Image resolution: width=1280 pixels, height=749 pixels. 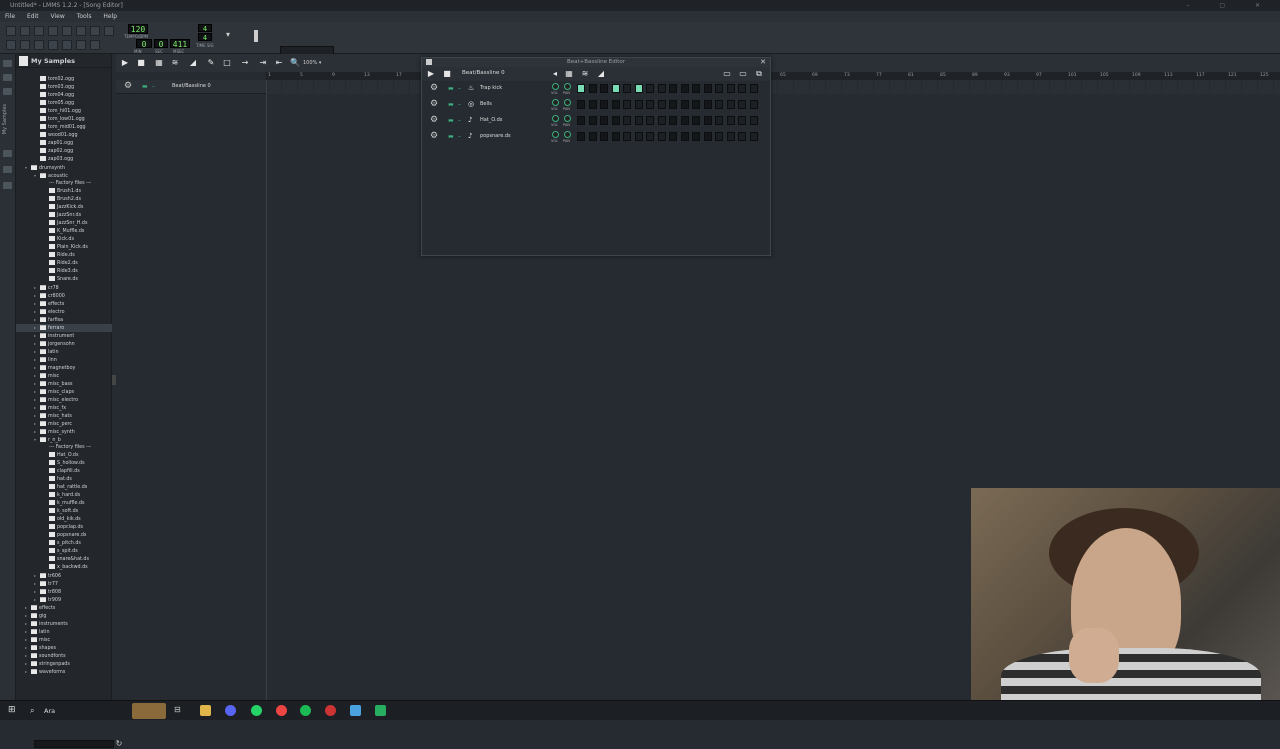 What do you see at coordinates (11, 31) in the screenshot?
I see `new-project-icon` at bounding box center [11, 31].